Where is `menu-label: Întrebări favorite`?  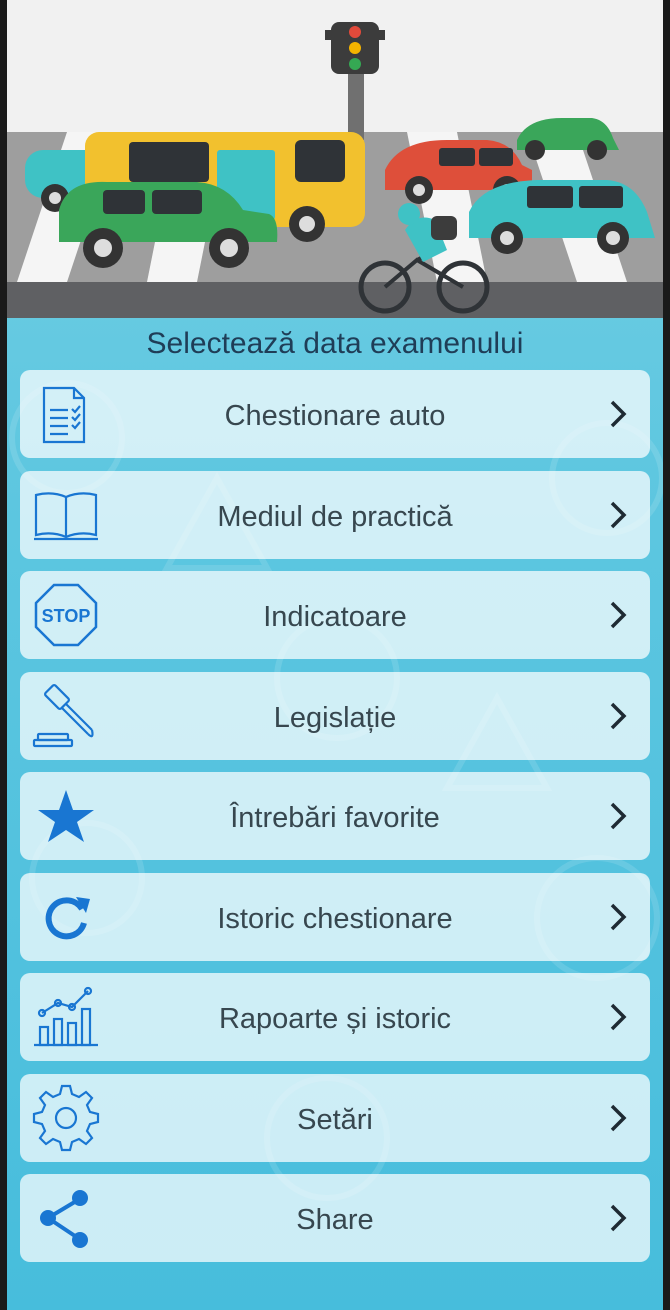 menu-label: Întrebări favorite is located at coordinates (335, 818).